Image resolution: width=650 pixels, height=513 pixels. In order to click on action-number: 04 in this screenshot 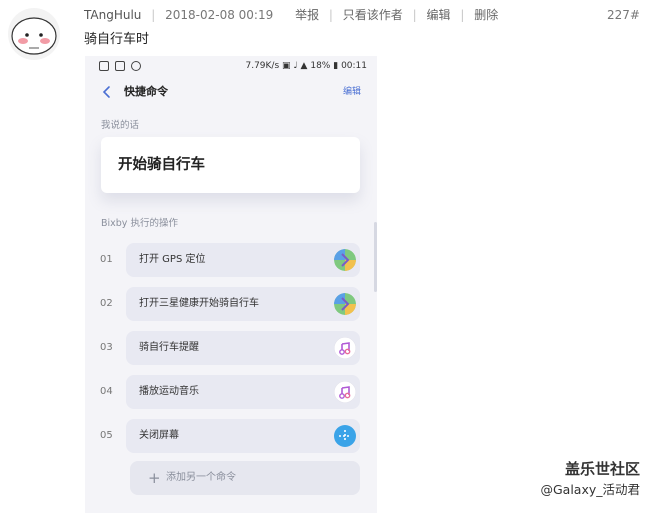, I will do `click(106, 391)`.